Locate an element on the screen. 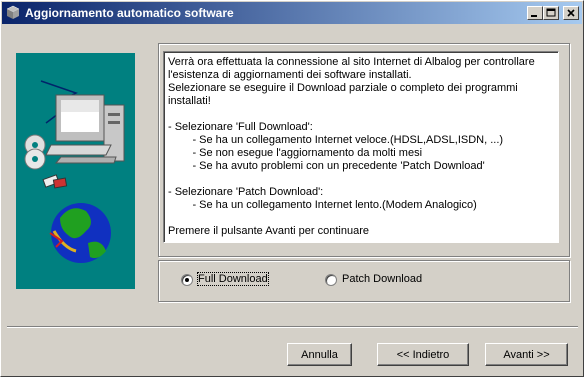  close-icon is located at coordinates (571, 13).